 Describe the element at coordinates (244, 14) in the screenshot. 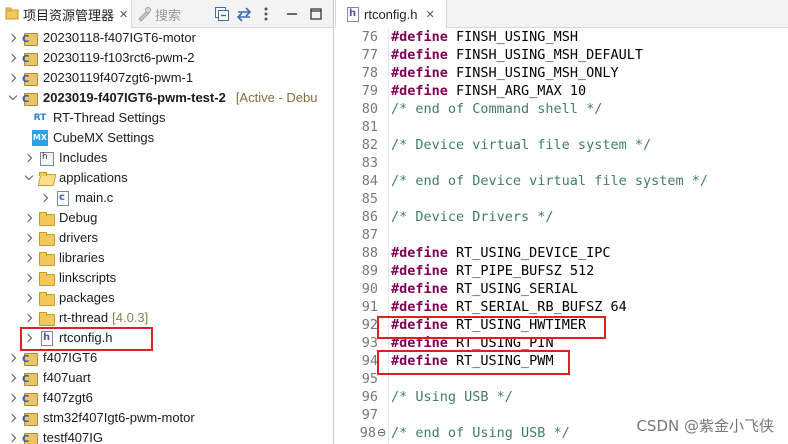

I see `link-with-editor-icon` at that location.